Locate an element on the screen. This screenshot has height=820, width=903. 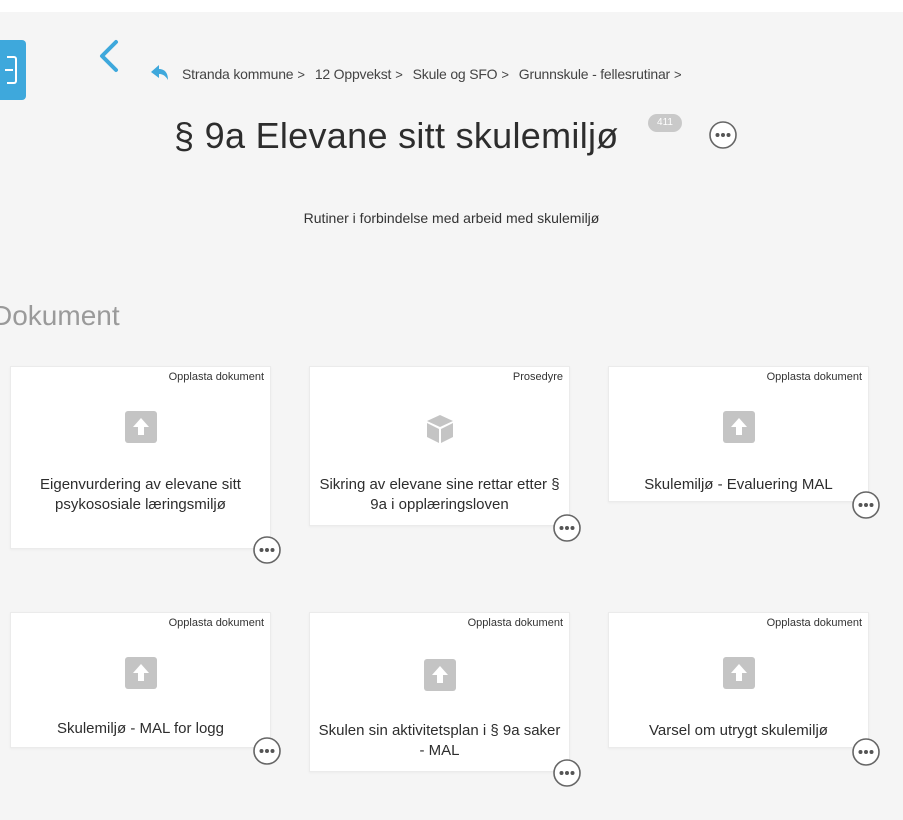
section-title: Dokument is located at coordinates (60, 315).